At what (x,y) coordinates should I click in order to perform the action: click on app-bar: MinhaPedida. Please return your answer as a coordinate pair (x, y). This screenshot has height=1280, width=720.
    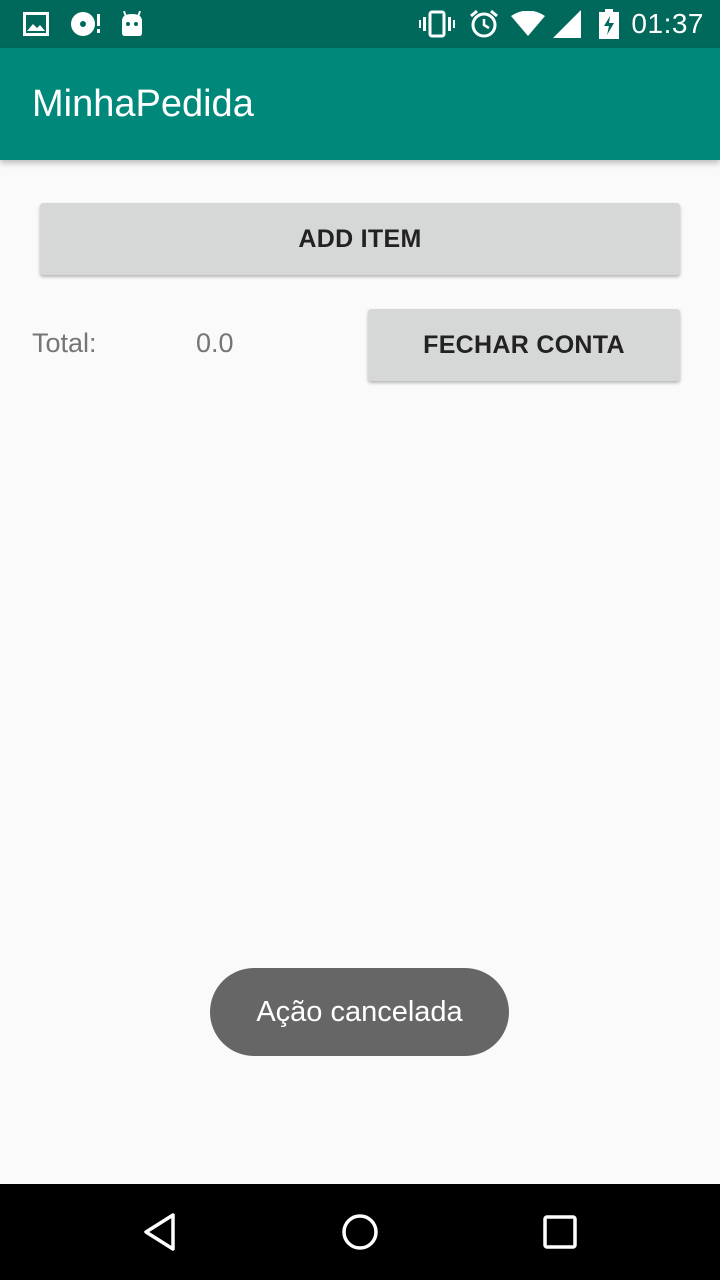
    Looking at the image, I should click on (360, 104).